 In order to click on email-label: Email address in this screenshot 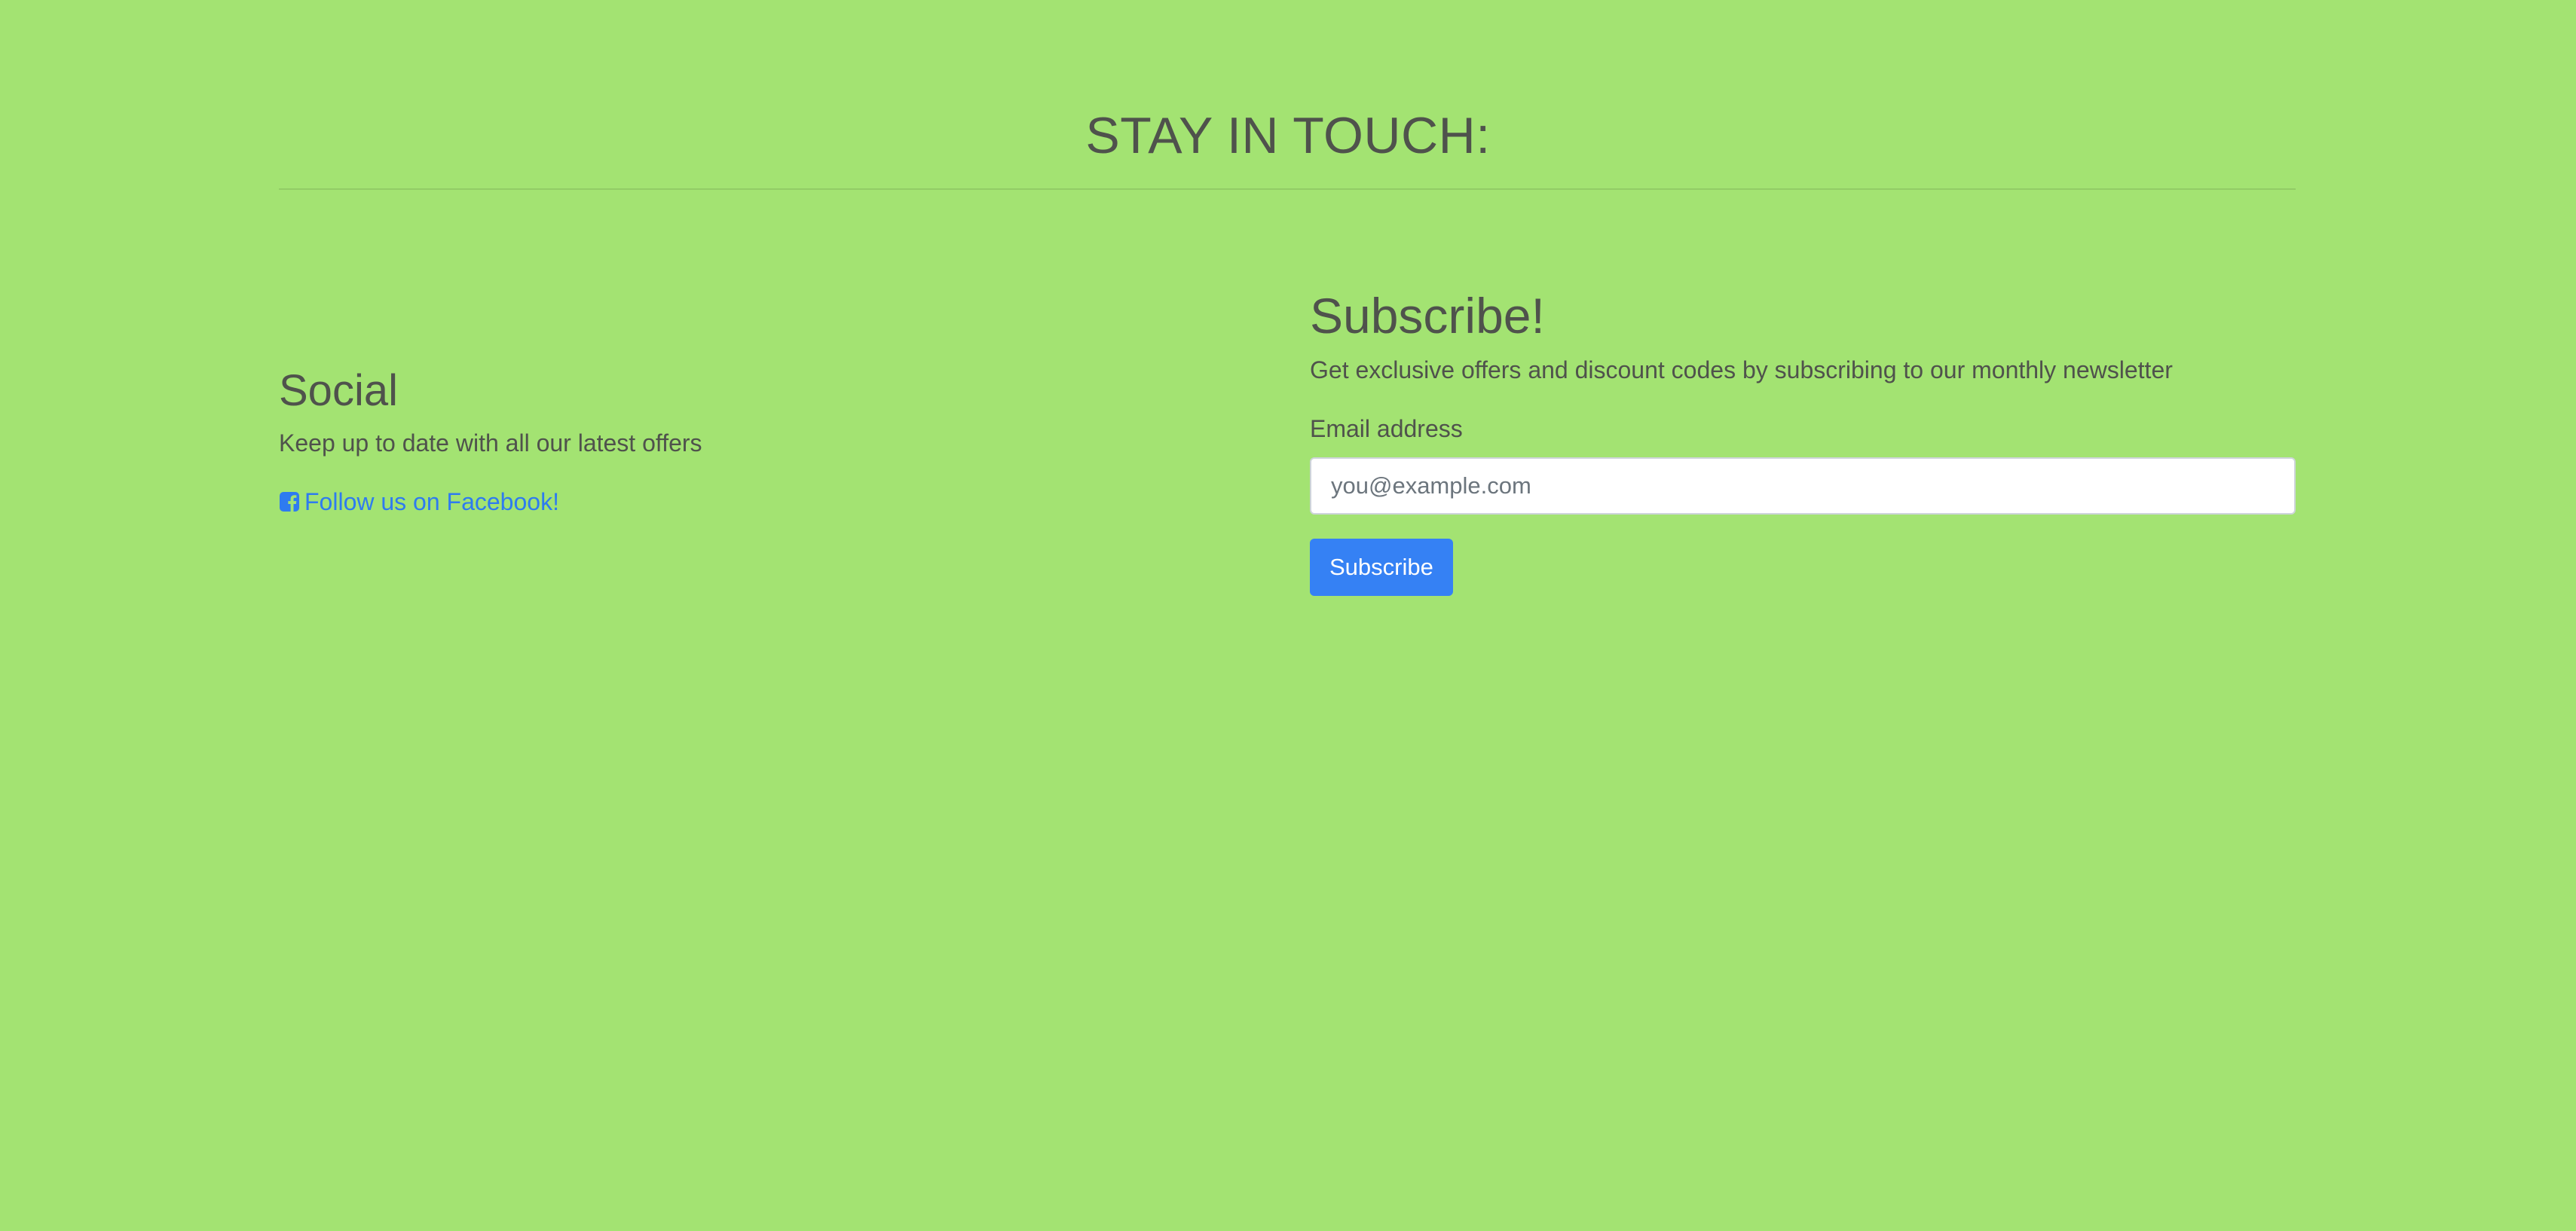, I will do `click(1386, 429)`.